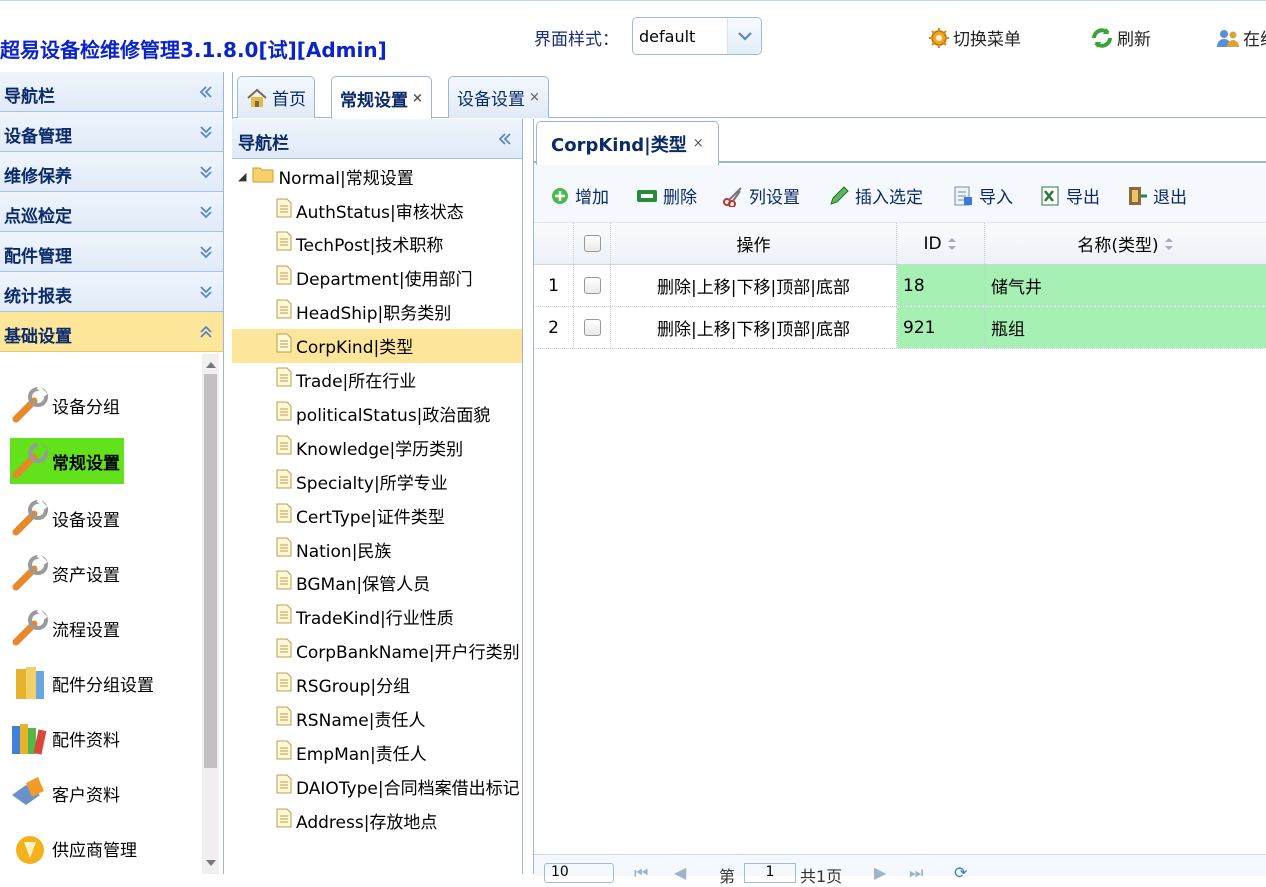  Describe the element at coordinates (408, 788) in the screenshot. I see `tree-node-label: DAIOType|合同档案借出标记` at that location.